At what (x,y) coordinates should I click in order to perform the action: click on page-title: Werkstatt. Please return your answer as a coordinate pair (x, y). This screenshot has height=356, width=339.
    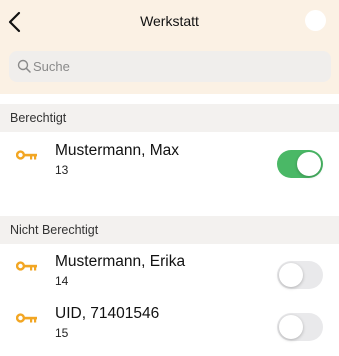
    Looking at the image, I should click on (169, 21).